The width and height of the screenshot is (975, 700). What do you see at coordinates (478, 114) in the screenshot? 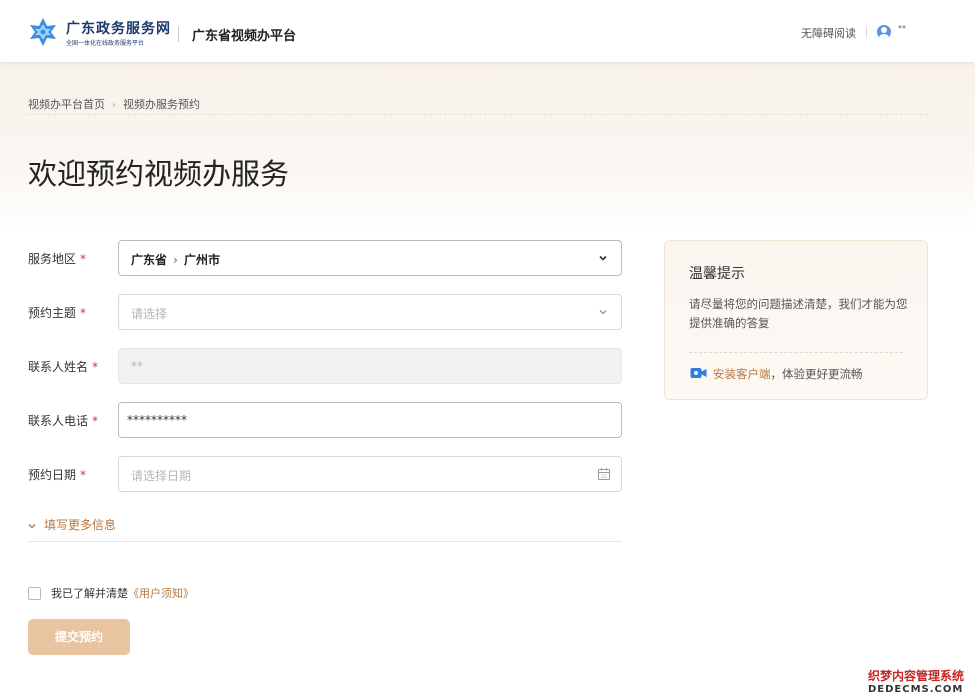
I see `breadcrumb-divider` at bounding box center [478, 114].